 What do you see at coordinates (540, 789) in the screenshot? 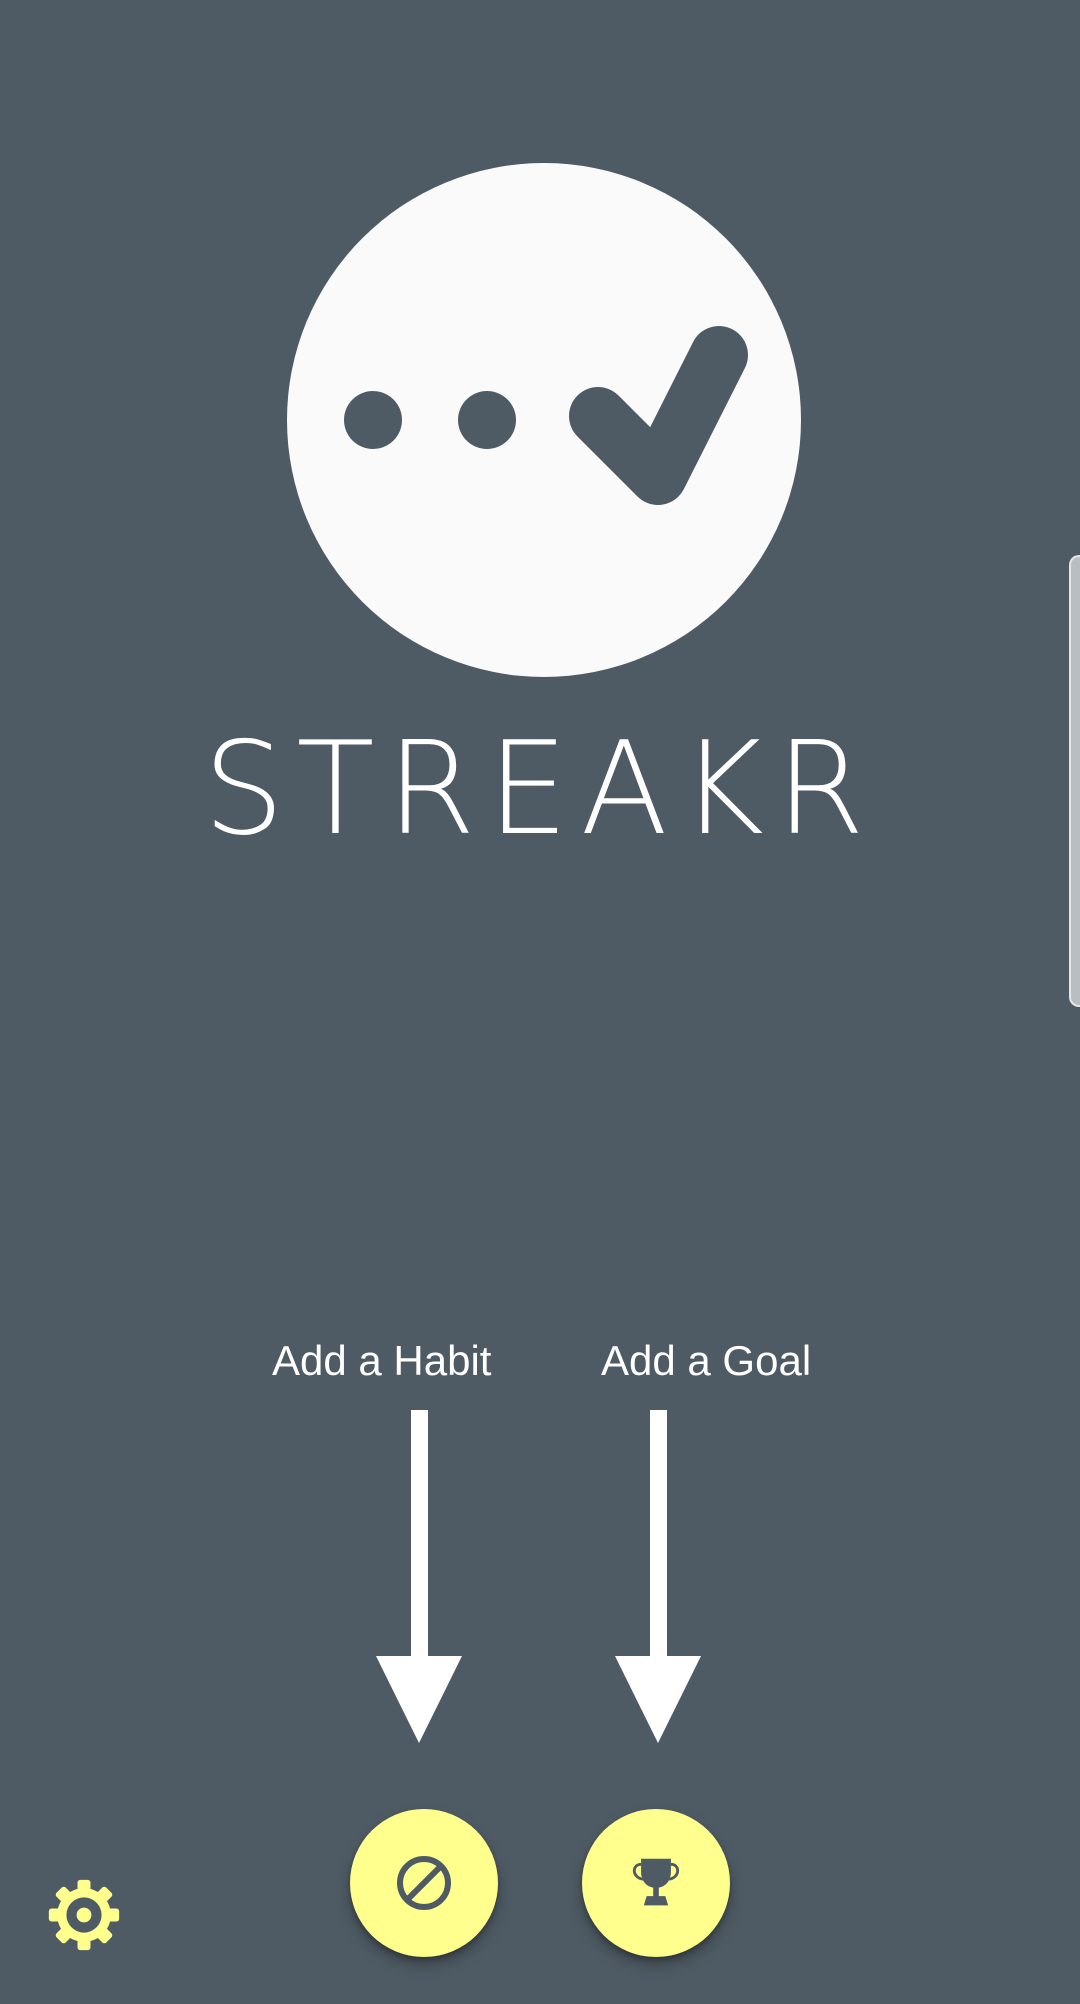
I see `app-title: STREAKR` at bounding box center [540, 789].